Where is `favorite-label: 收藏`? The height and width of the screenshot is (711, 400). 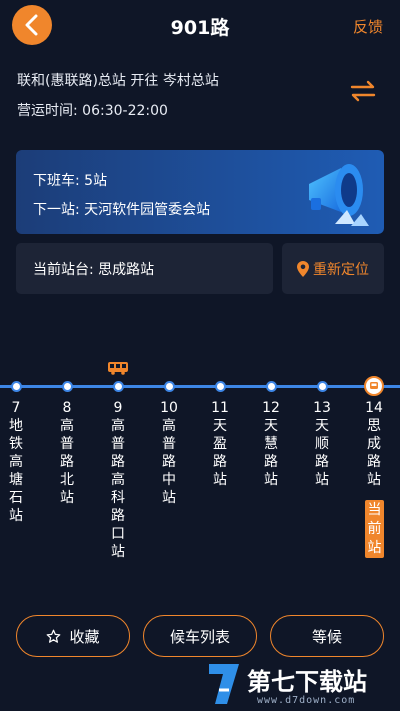 favorite-label: 收藏 is located at coordinates (84, 636).